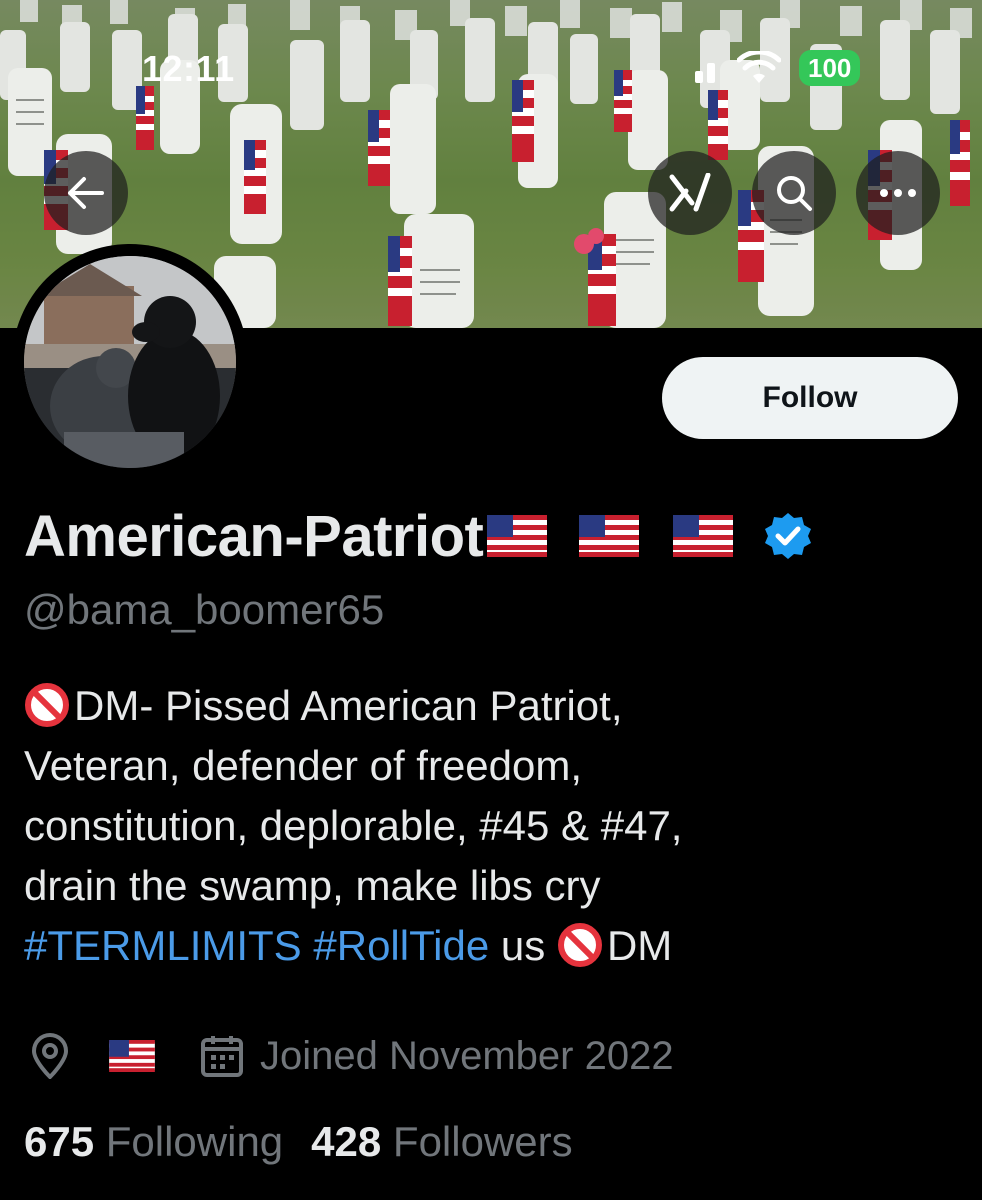 Image resolution: width=982 pixels, height=1200 pixels. Describe the element at coordinates (810, 398) in the screenshot. I see `follow-button: Follow` at that location.